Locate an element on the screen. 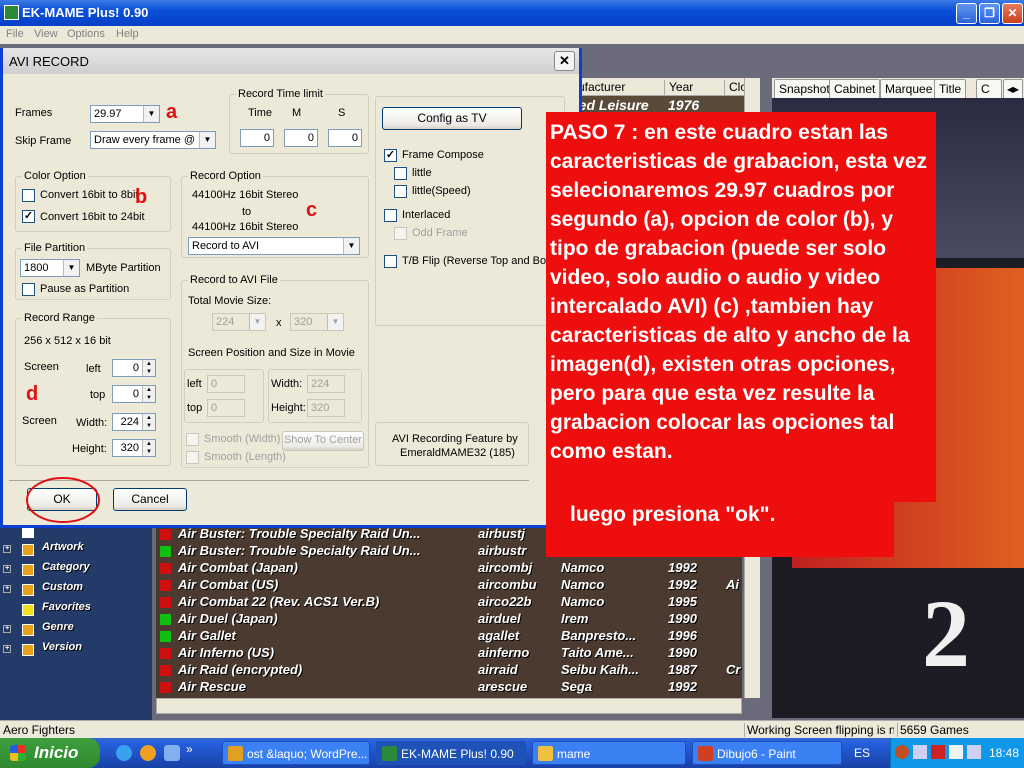 The height and width of the screenshot is (768, 1024). cell-year: 1990 is located at coordinates (682, 652).